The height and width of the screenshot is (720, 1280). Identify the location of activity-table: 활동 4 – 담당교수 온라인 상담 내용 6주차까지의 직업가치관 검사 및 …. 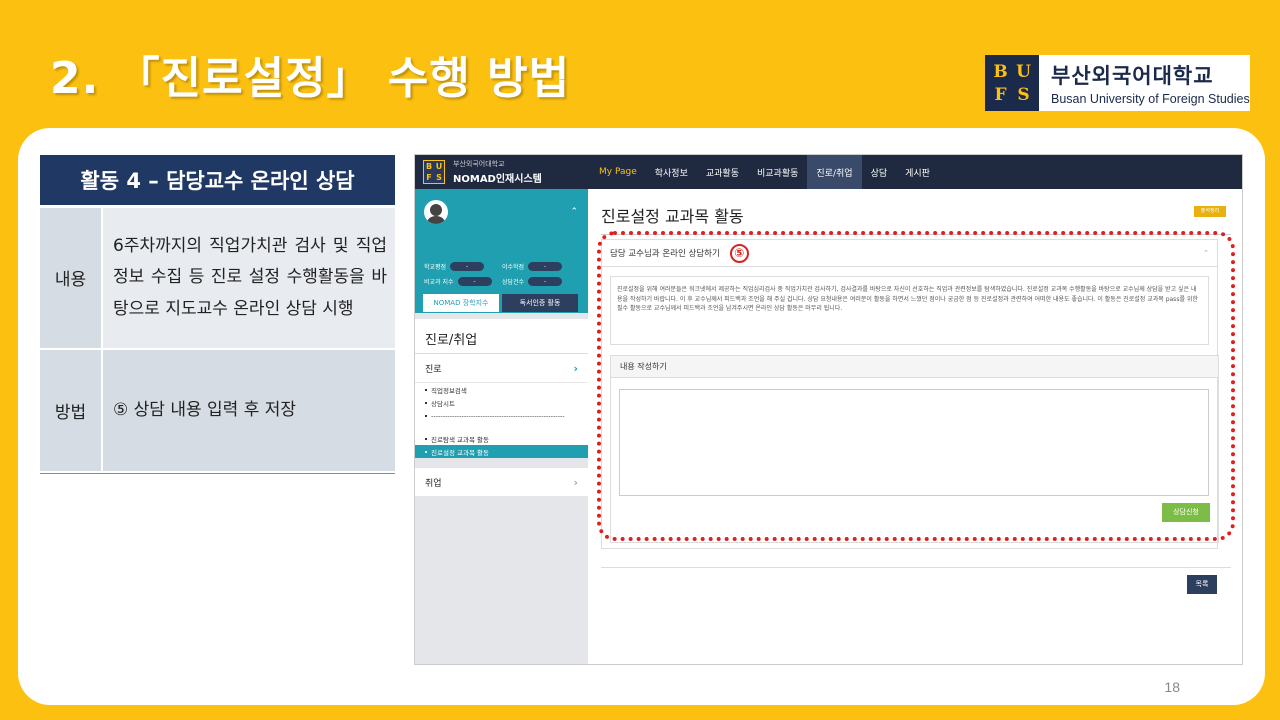
(217, 314).